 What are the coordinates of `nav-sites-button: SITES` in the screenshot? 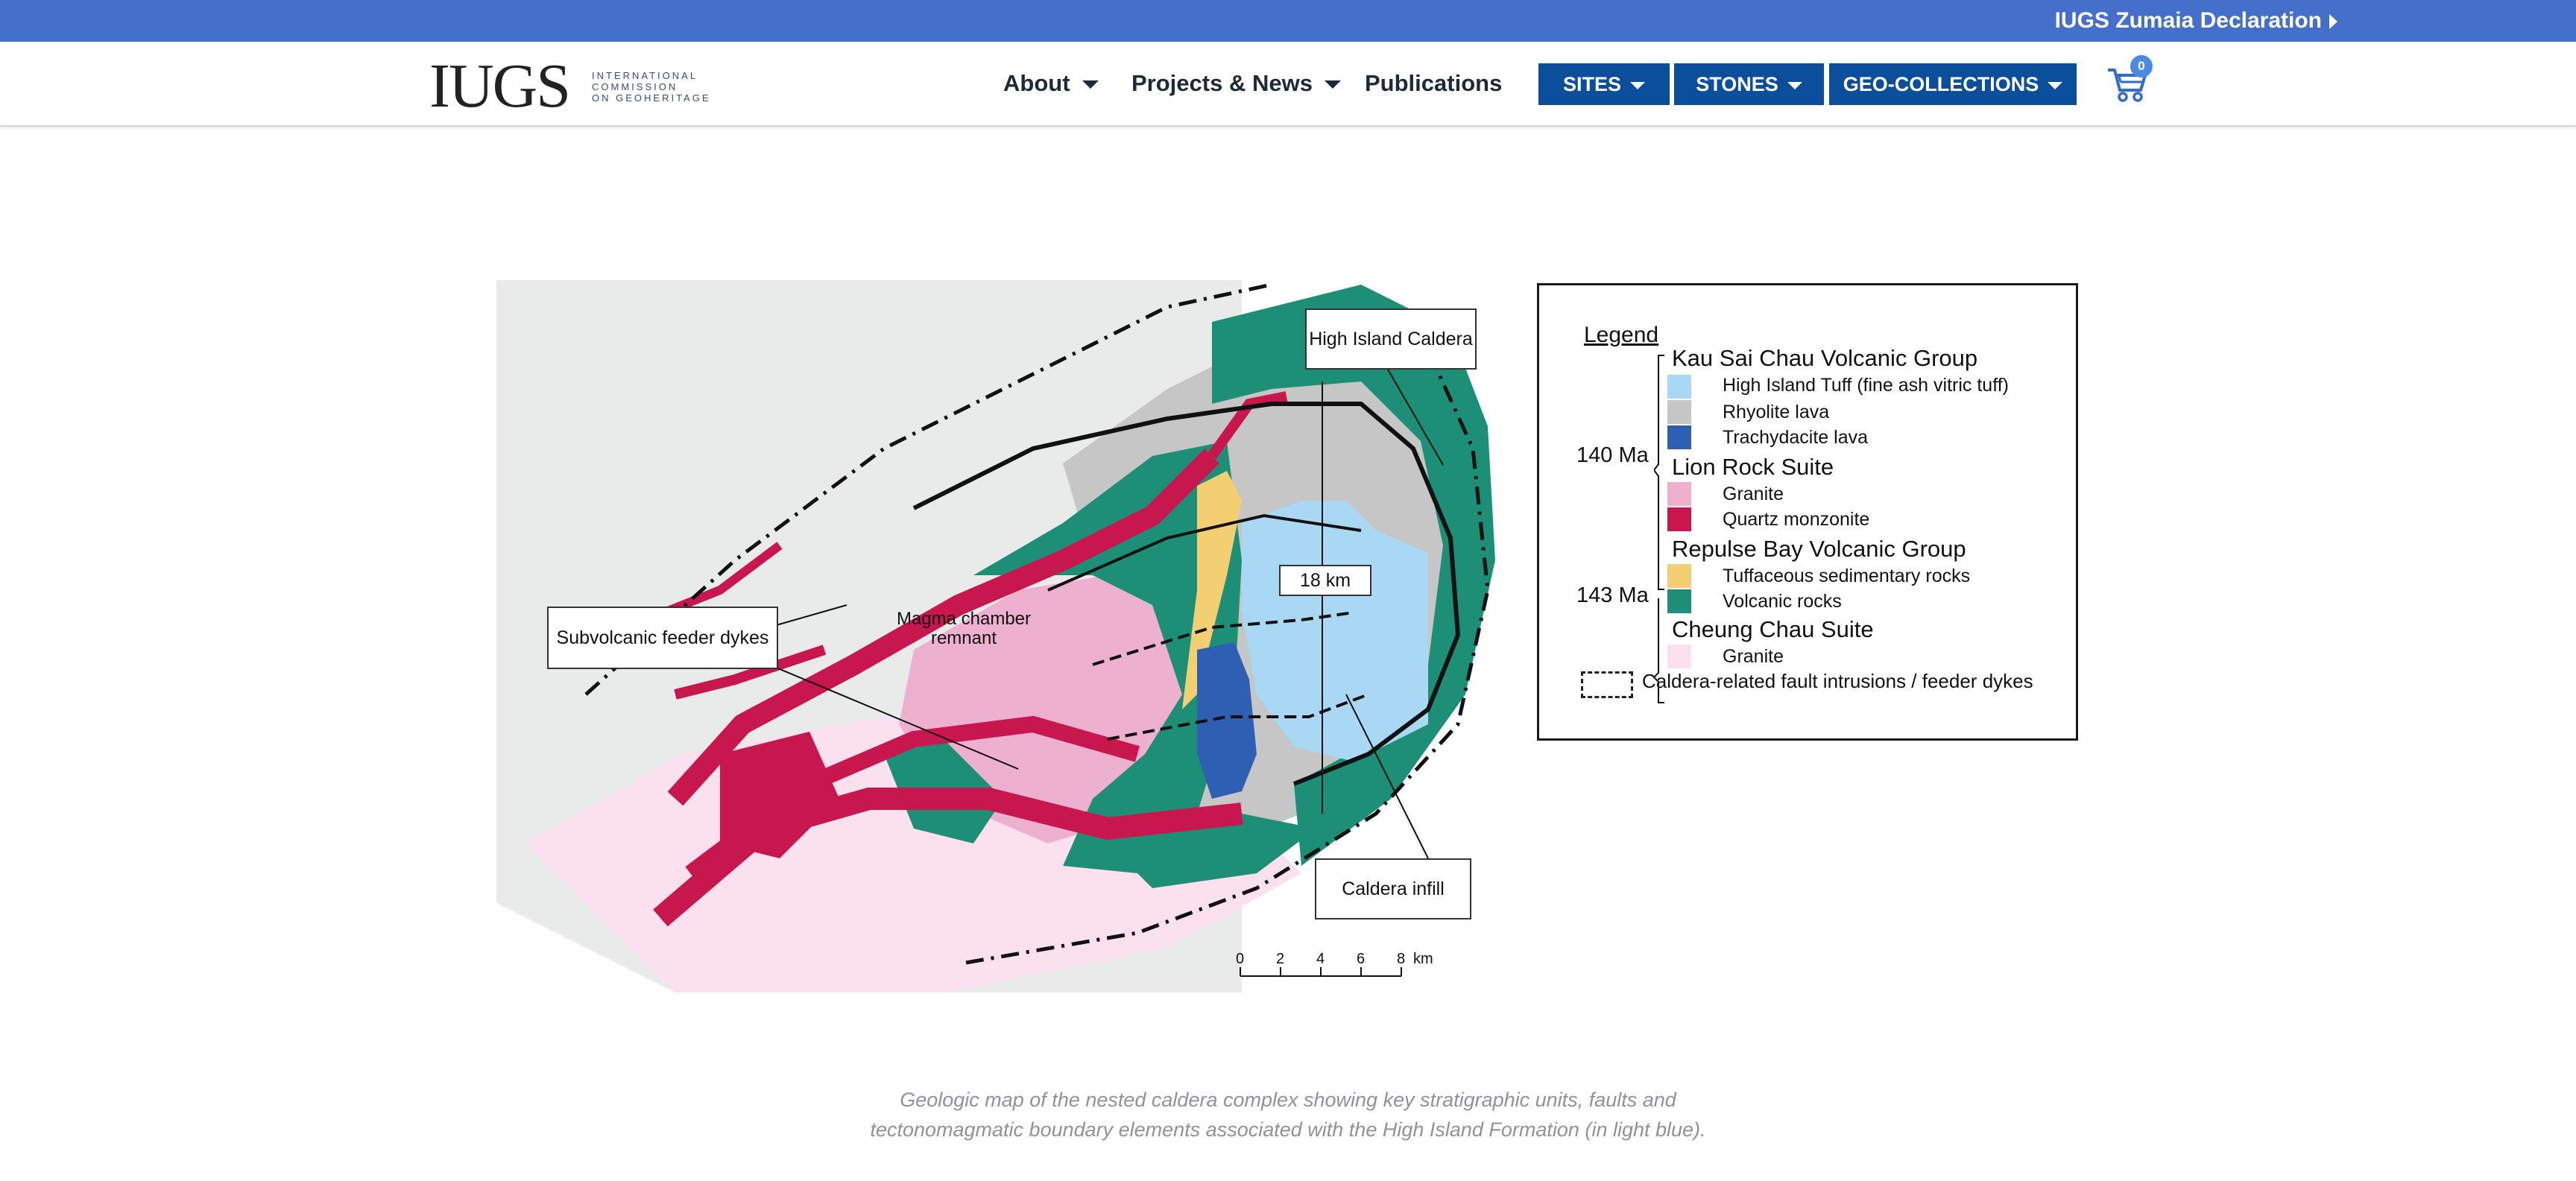 It's located at (1604, 84).